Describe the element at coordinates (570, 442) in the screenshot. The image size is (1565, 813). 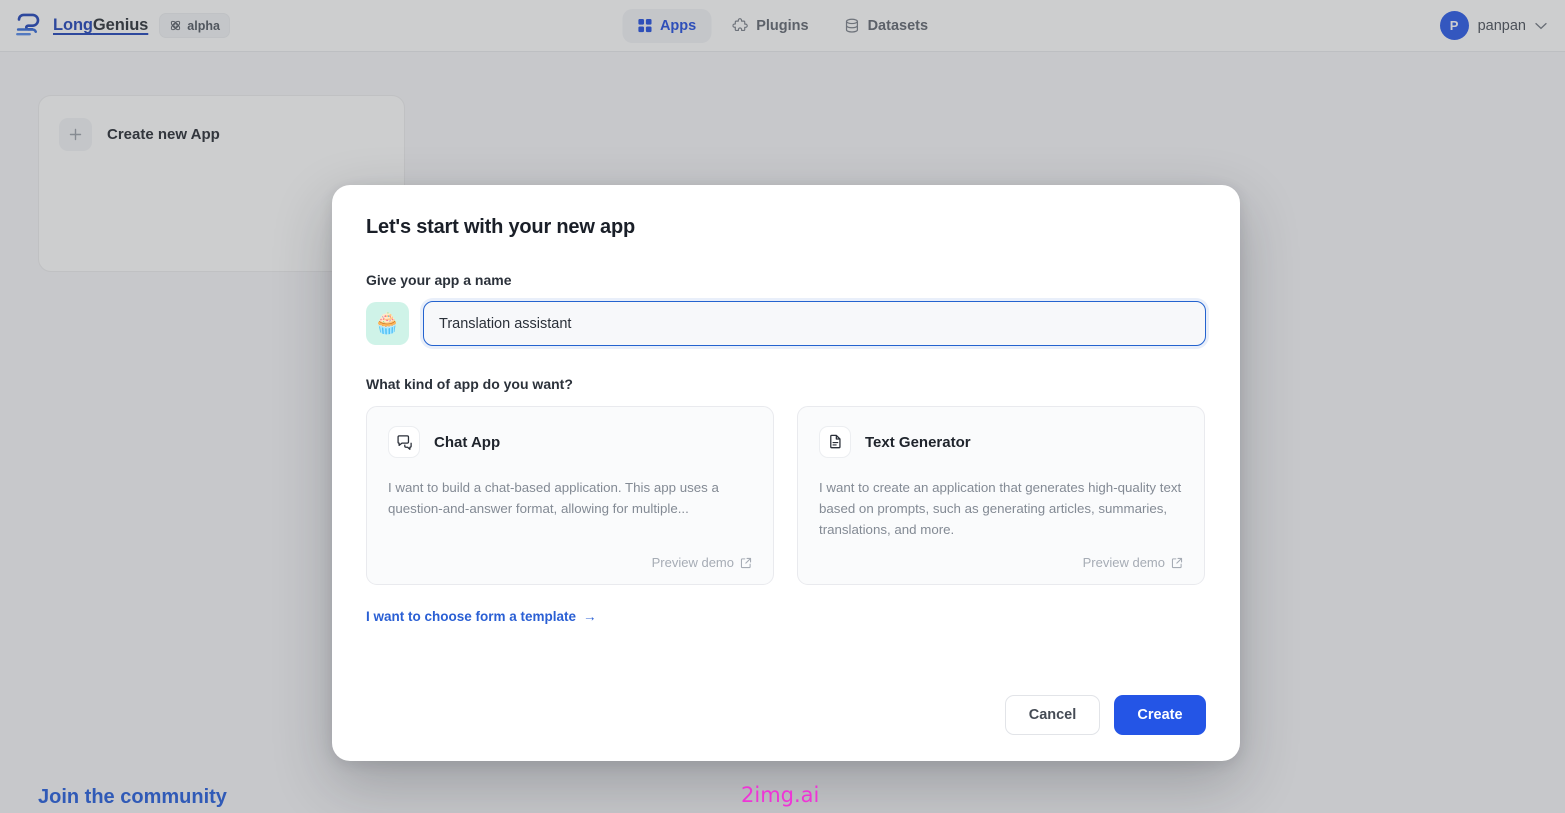
I see `chat-app-card-header: Chat App` at that location.